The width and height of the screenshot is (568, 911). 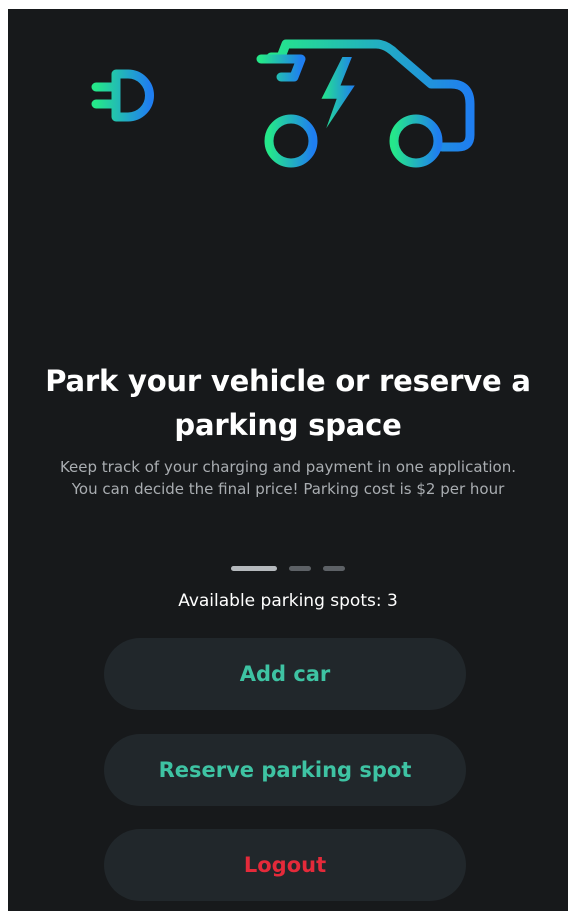 What do you see at coordinates (285, 865) in the screenshot?
I see `logout-button: Logout` at bounding box center [285, 865].